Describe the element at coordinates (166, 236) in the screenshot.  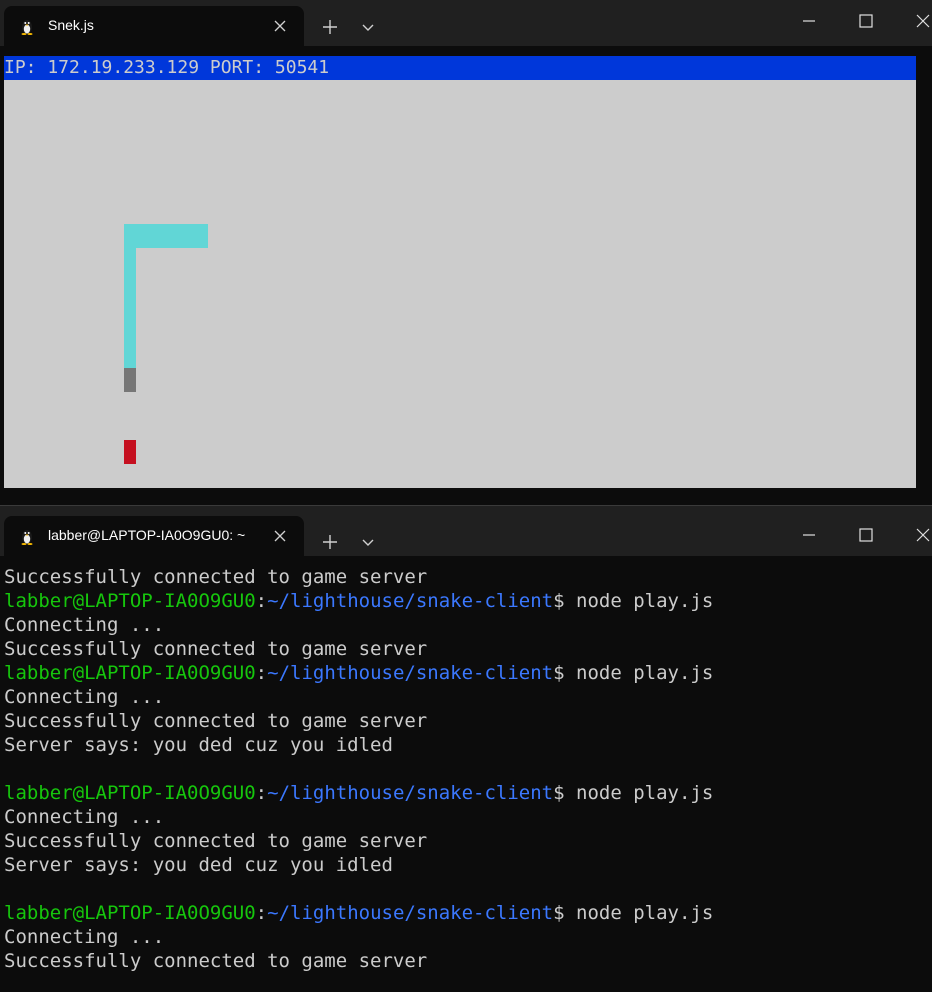
I see `snake-body-top` at that location.